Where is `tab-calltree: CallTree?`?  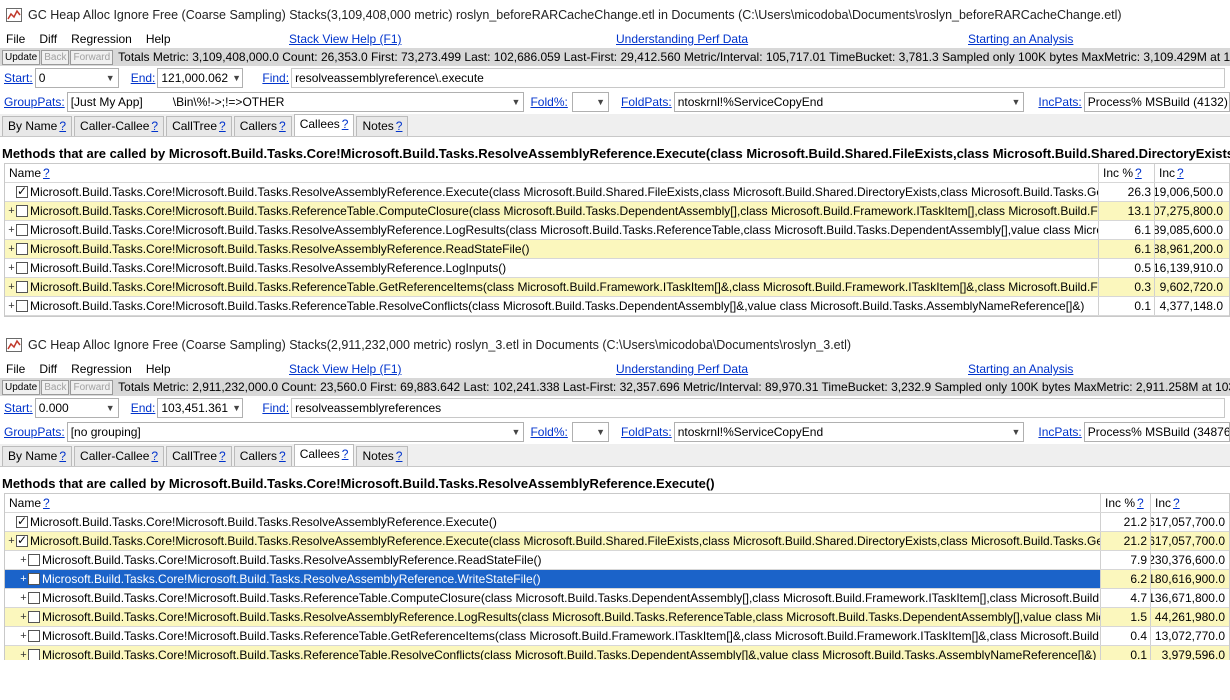 tab-calltree: CallTree? is located at coordinates (199, 126).